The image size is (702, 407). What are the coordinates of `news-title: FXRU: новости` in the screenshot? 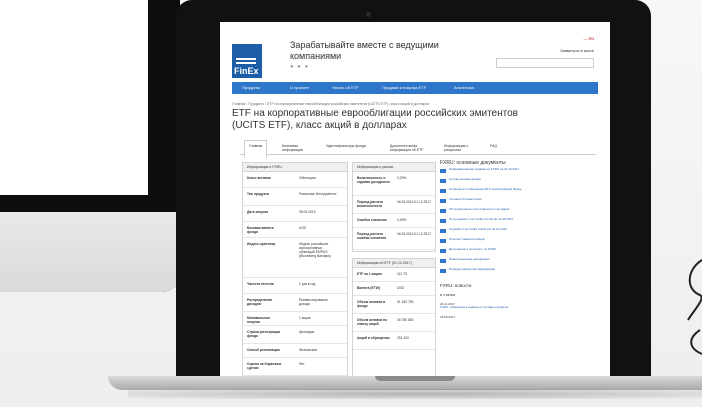 It's located at (456, 285).